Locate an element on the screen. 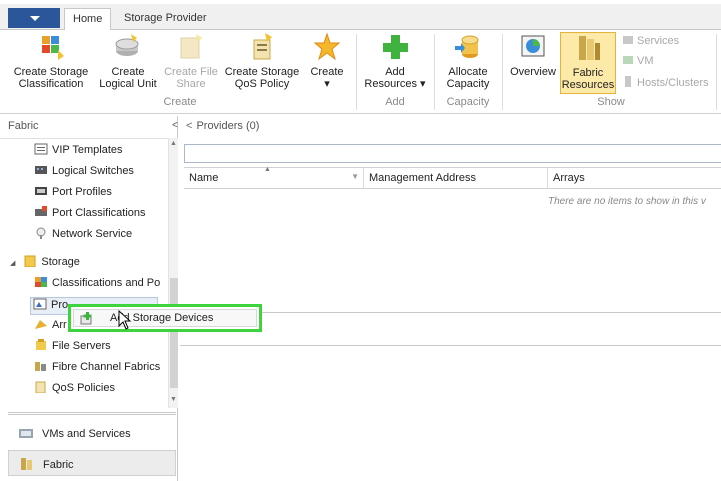 This screenshot has width=721, height=481. search-input is located at coordinates (452, 153).